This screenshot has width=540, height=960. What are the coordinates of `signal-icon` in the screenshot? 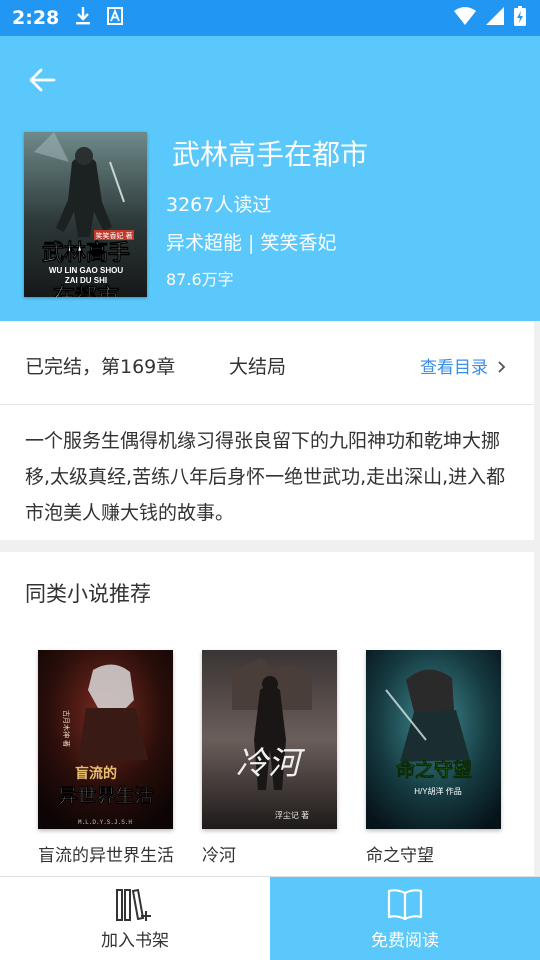 It's located at (495, 18).